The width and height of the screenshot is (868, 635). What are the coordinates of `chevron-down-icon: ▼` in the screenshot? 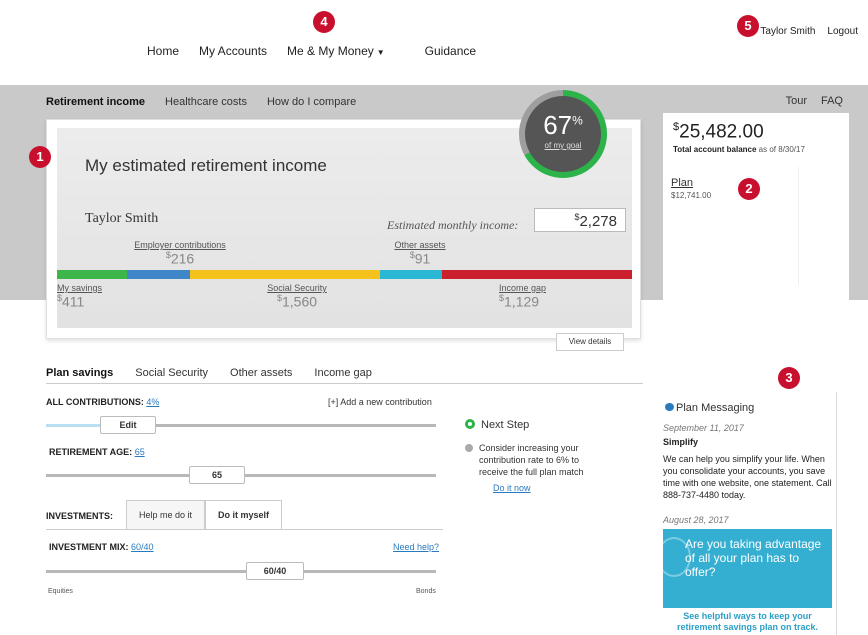 It's located at (380, 52).